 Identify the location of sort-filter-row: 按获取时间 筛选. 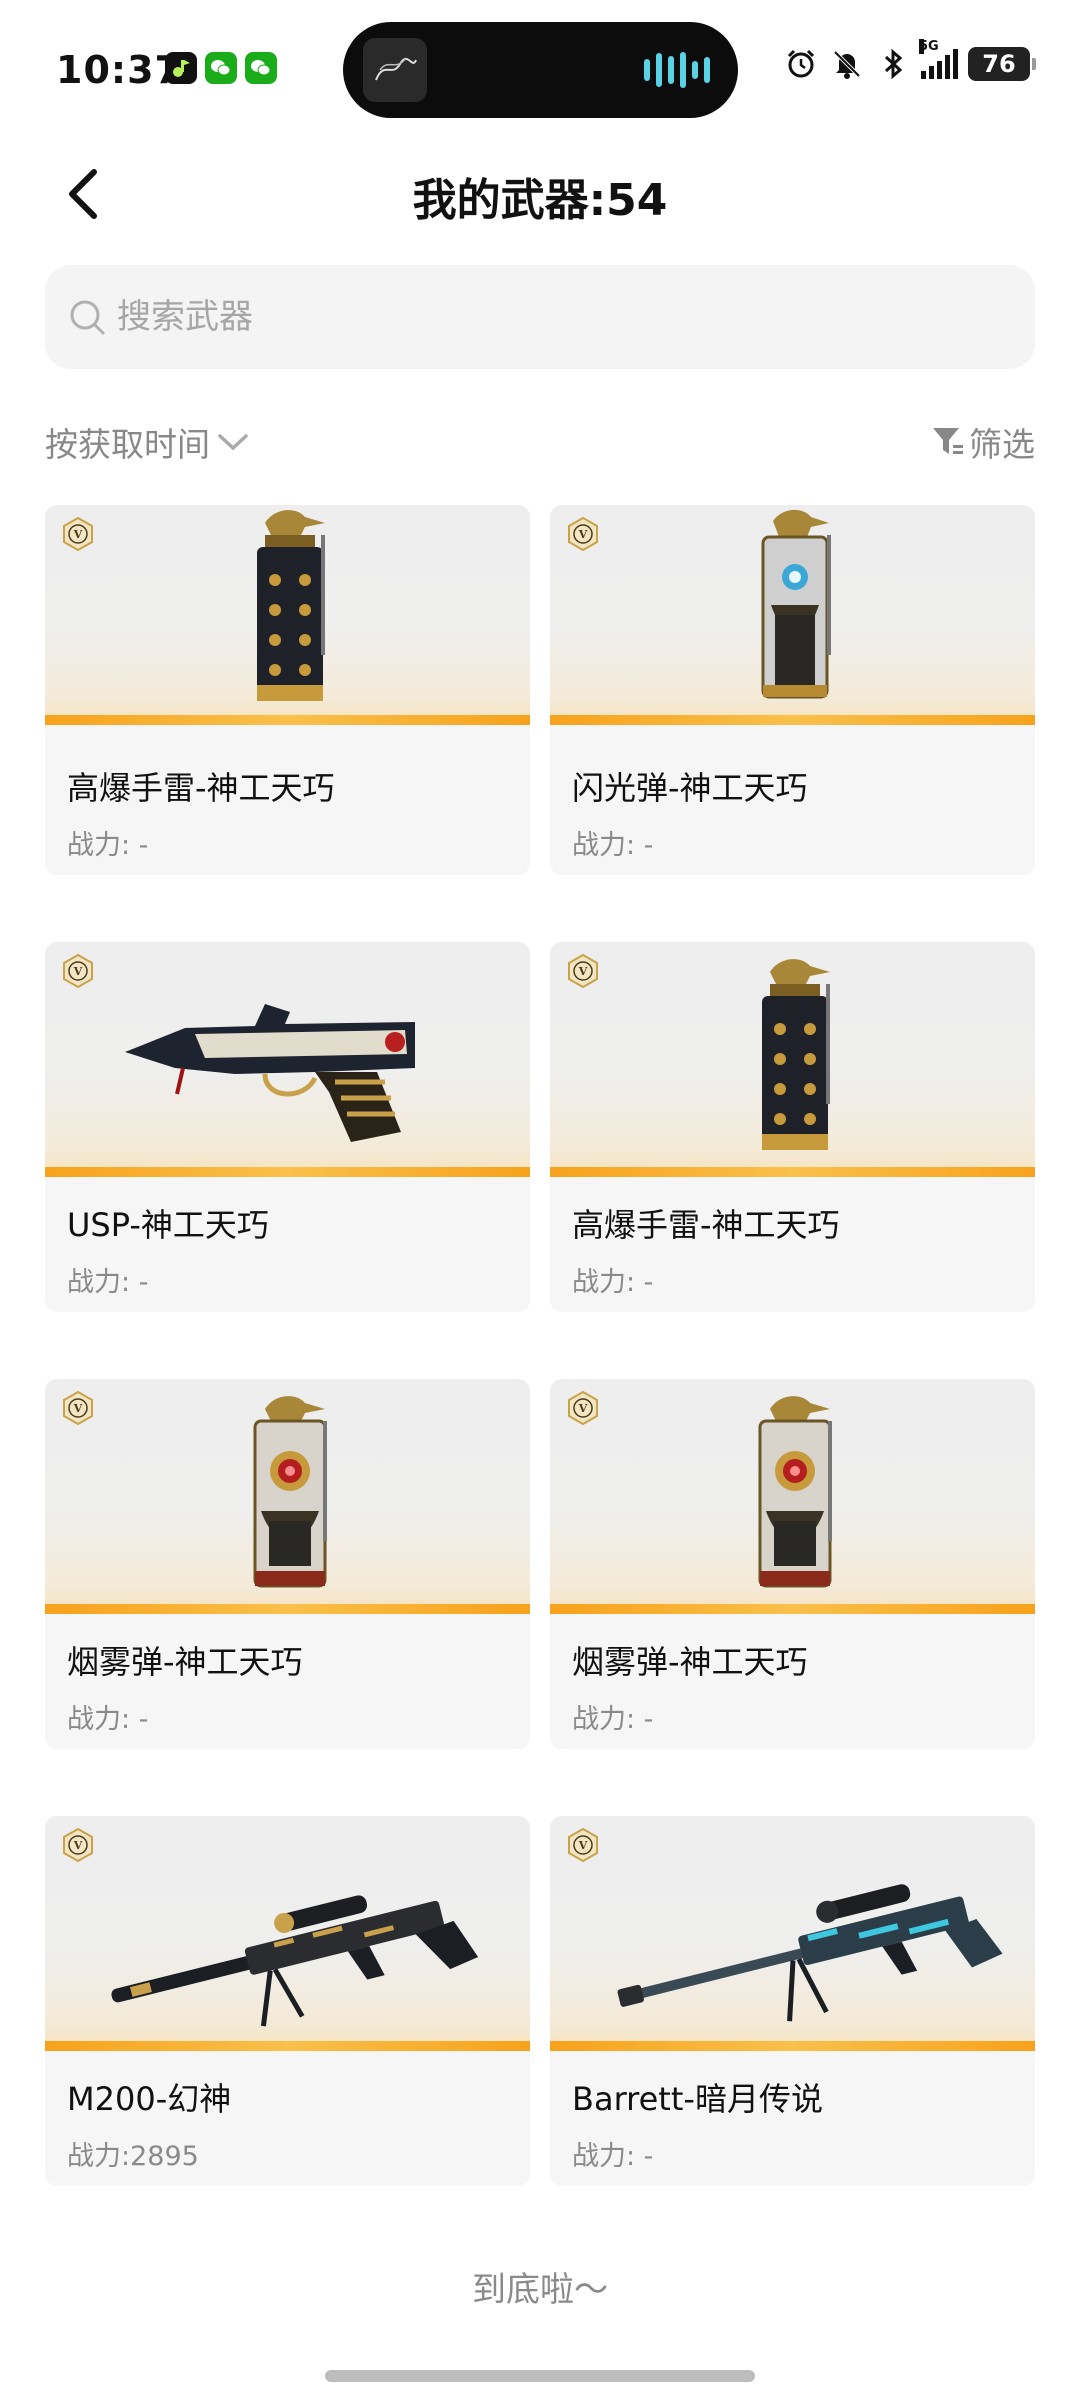
(540, 440).